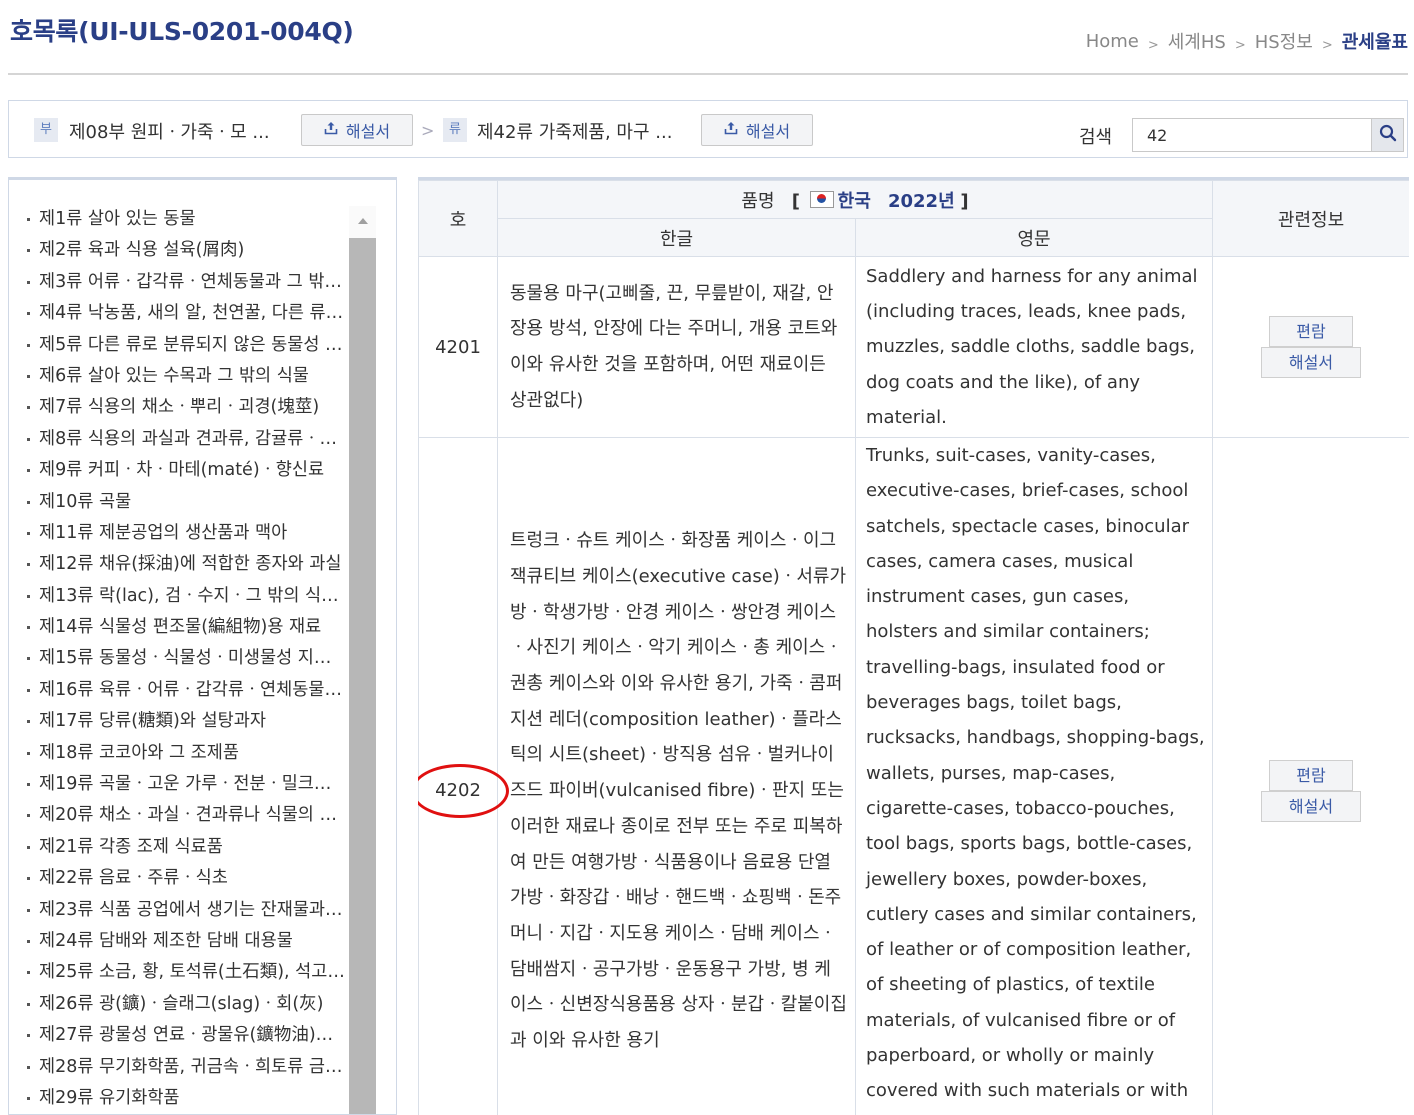 The height and width of the screenshot is (1115, 1414). Describe the element at coordinates (1255, 135) in the screenshot. I see `search-input` at that location.